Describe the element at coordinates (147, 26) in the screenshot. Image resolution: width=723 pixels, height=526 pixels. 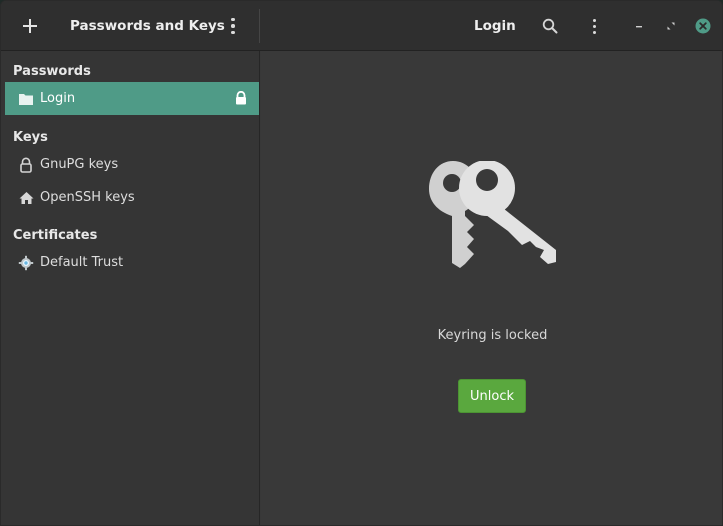
I see `app-title: Passwords and Keys` at that location.